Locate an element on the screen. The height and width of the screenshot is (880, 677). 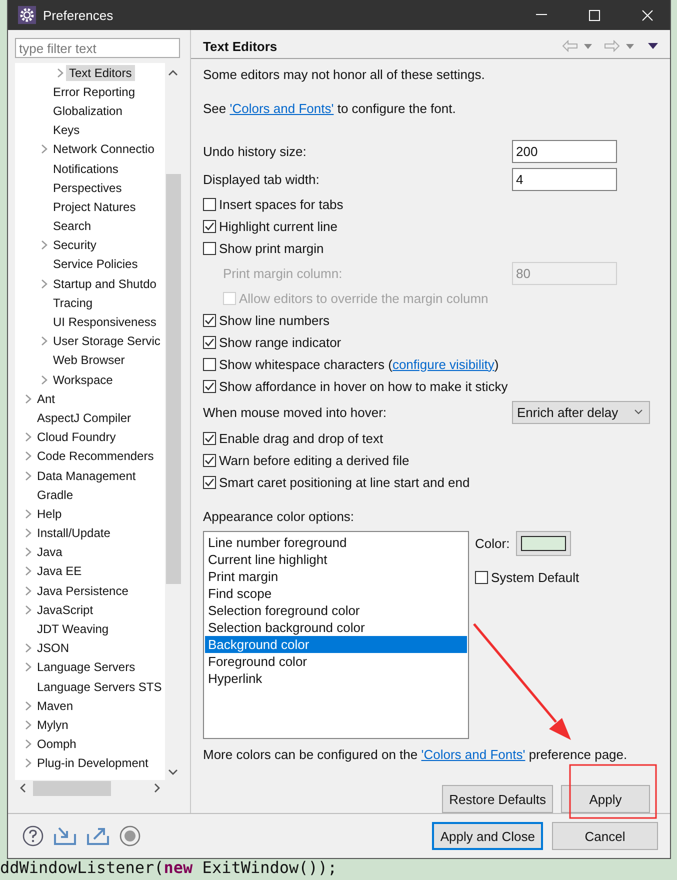
cancel-button: Cancel is located at coordinates (605, 836).